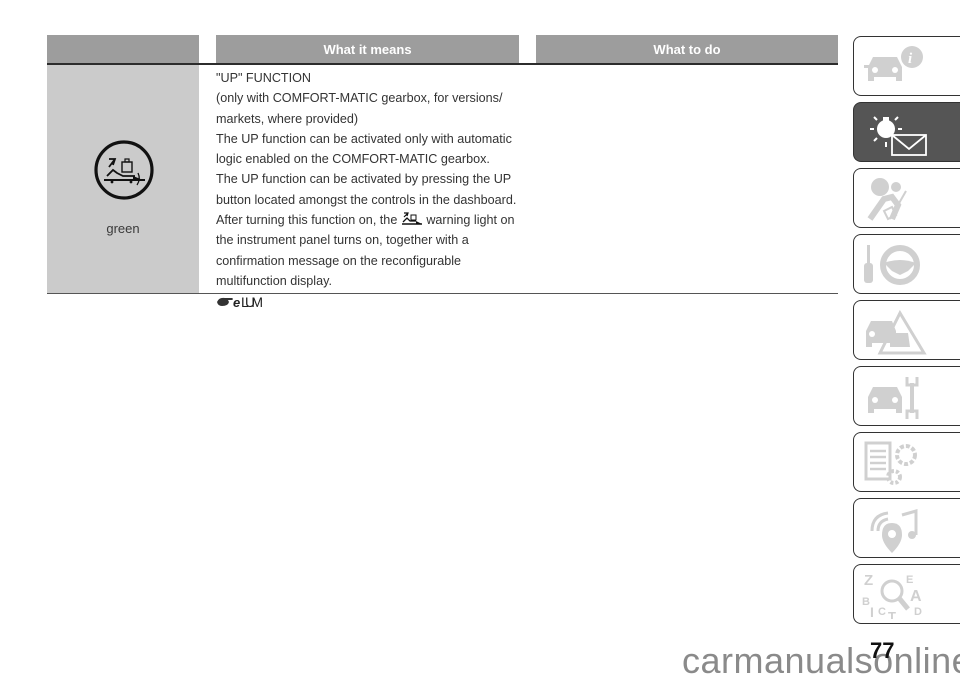  I want to click on svg-text: C, so click(882, 612).